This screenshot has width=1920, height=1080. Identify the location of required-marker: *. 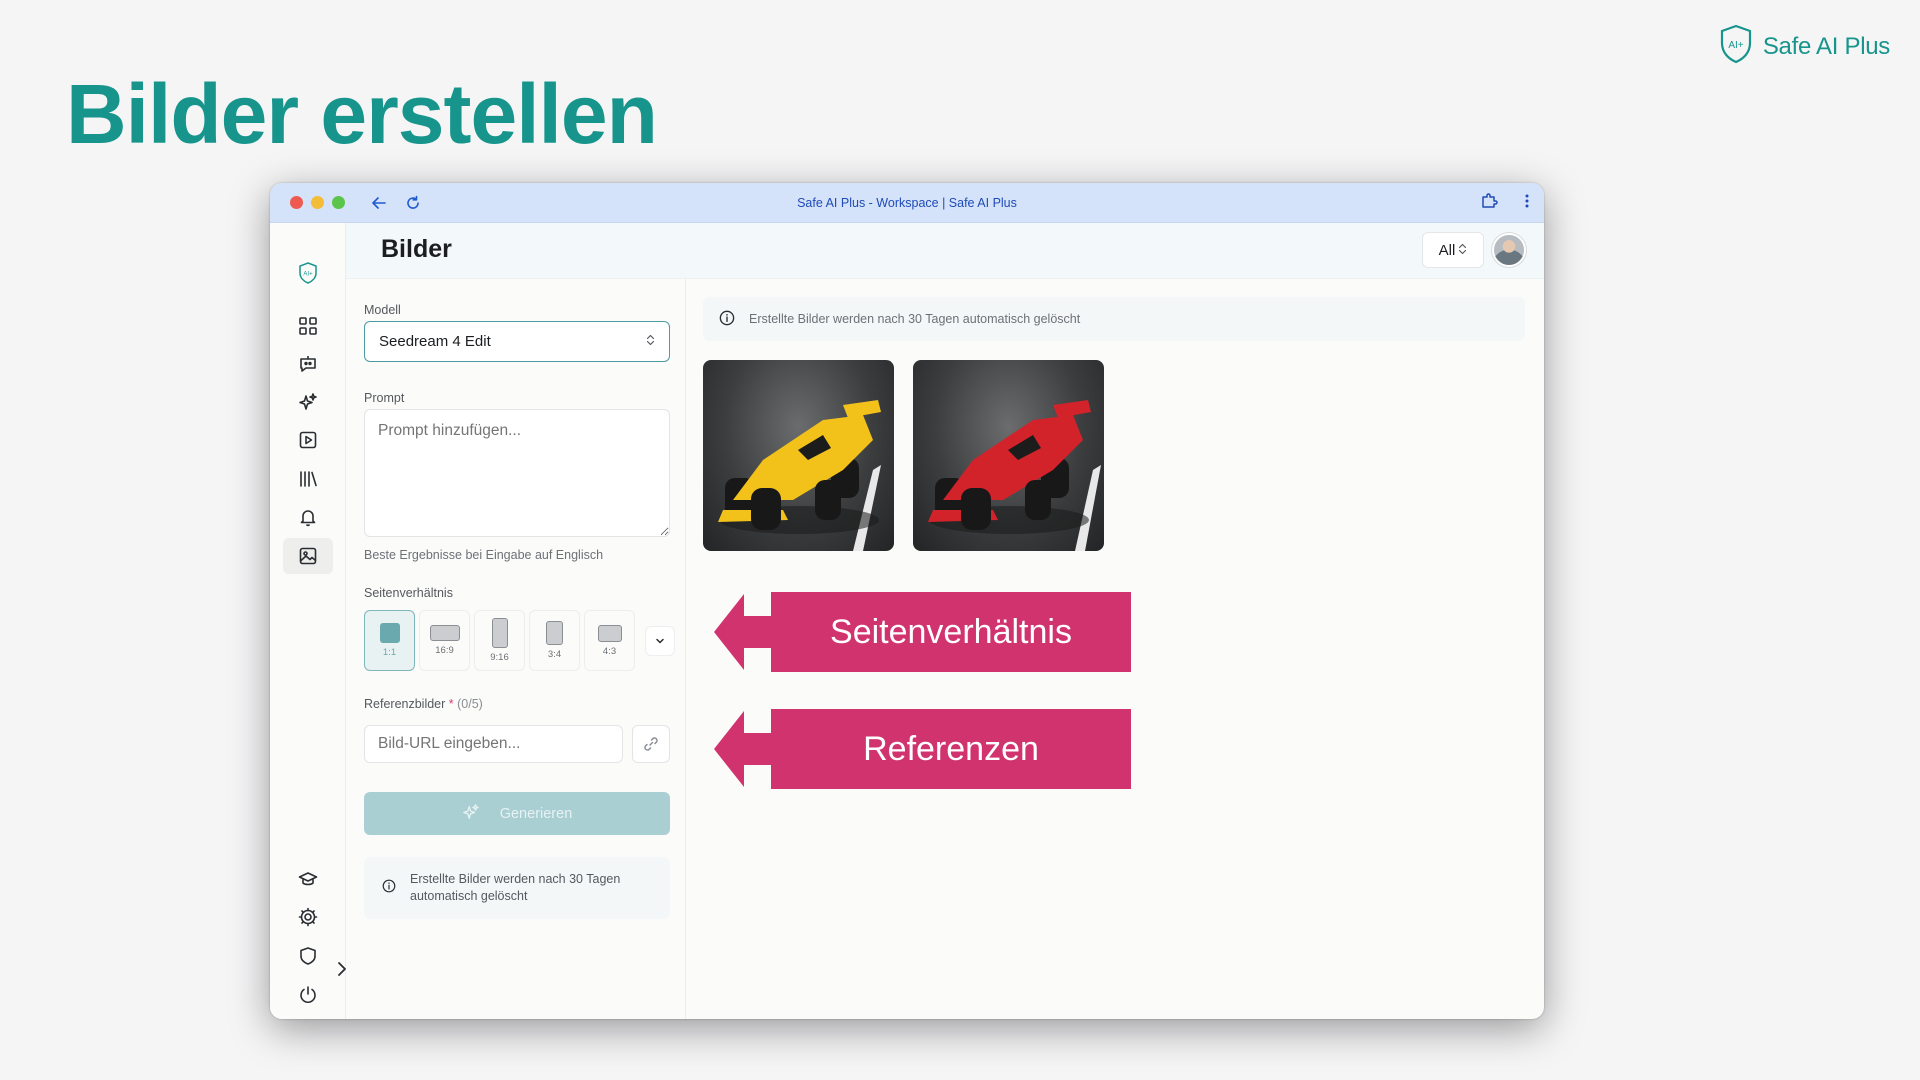
(451, 704).